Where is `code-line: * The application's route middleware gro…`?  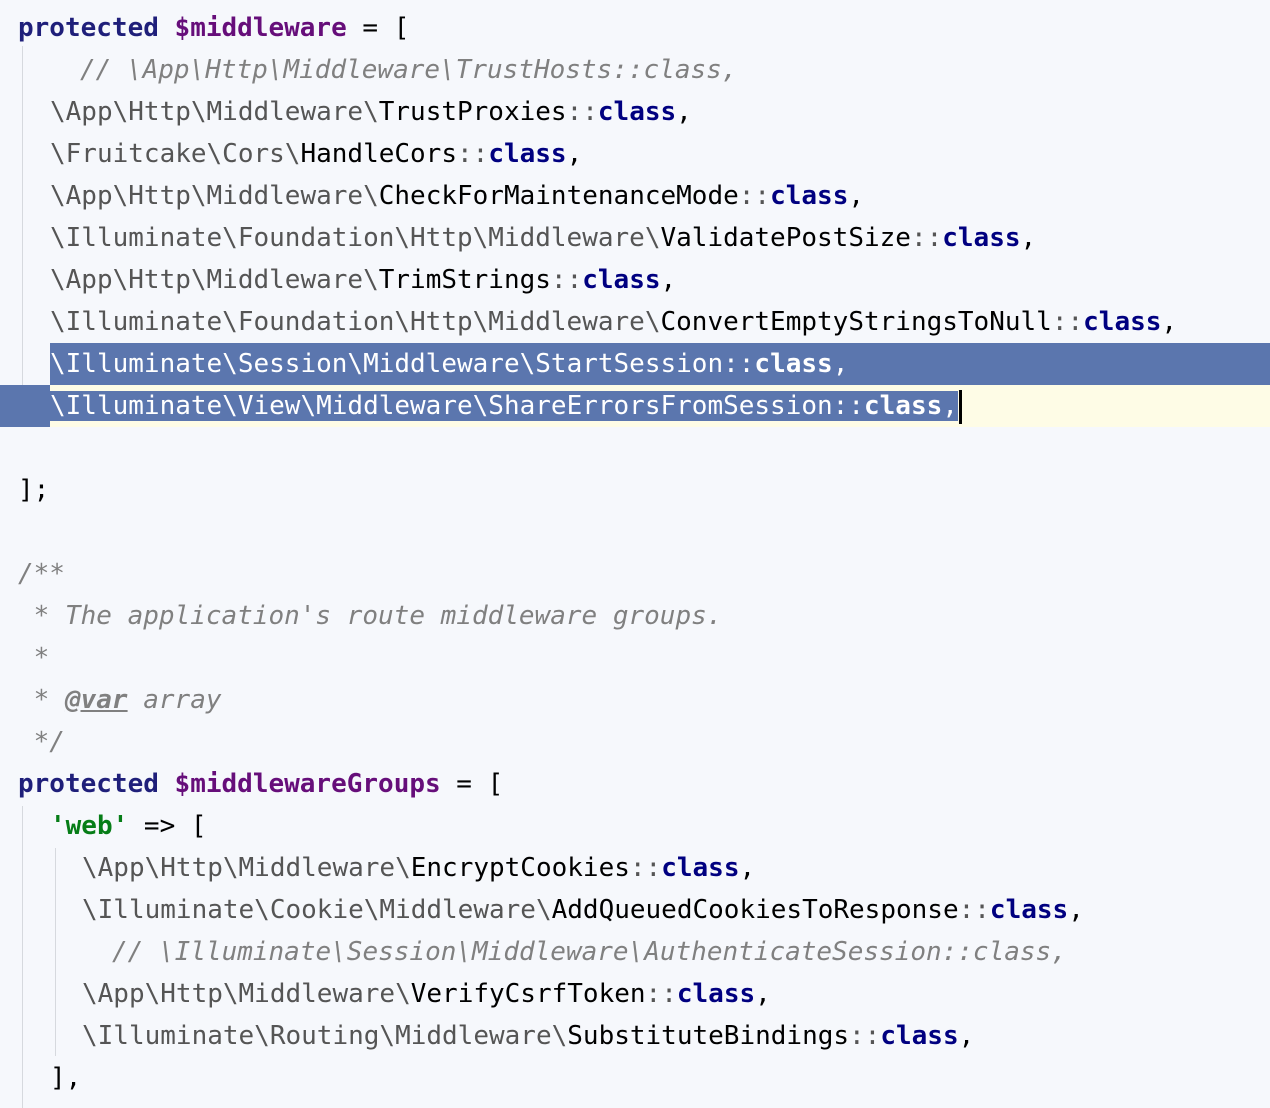 code-line: * The application's route middleware gro… is located at coordinates (635, 616).